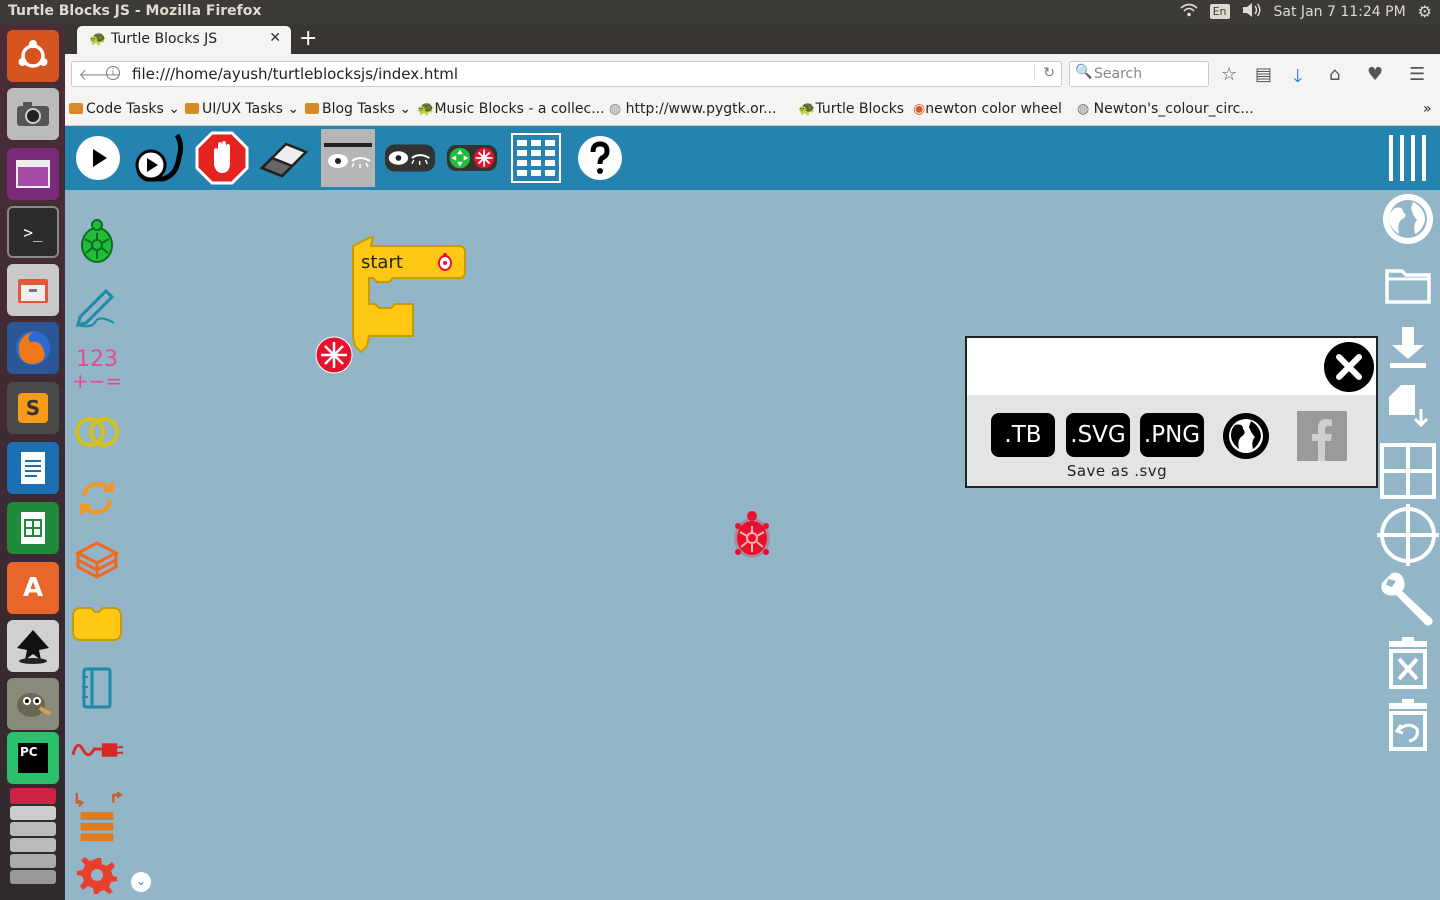 The height and width of the screenshot is (900, 1440). Describe the element at coordinates (242, 109) in the screenshot. I see `bookmark-folder-uiux-tasks: UI/UX Tasks ⌄` at that location.